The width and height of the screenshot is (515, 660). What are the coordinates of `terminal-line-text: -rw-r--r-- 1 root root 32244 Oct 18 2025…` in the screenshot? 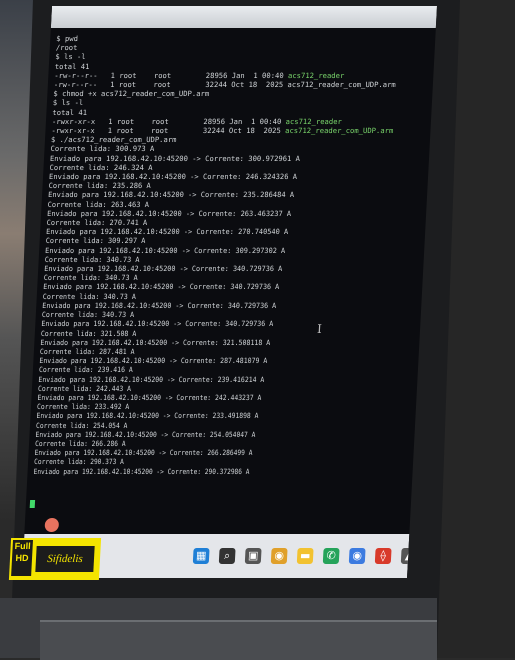 It's located at (224, 85).